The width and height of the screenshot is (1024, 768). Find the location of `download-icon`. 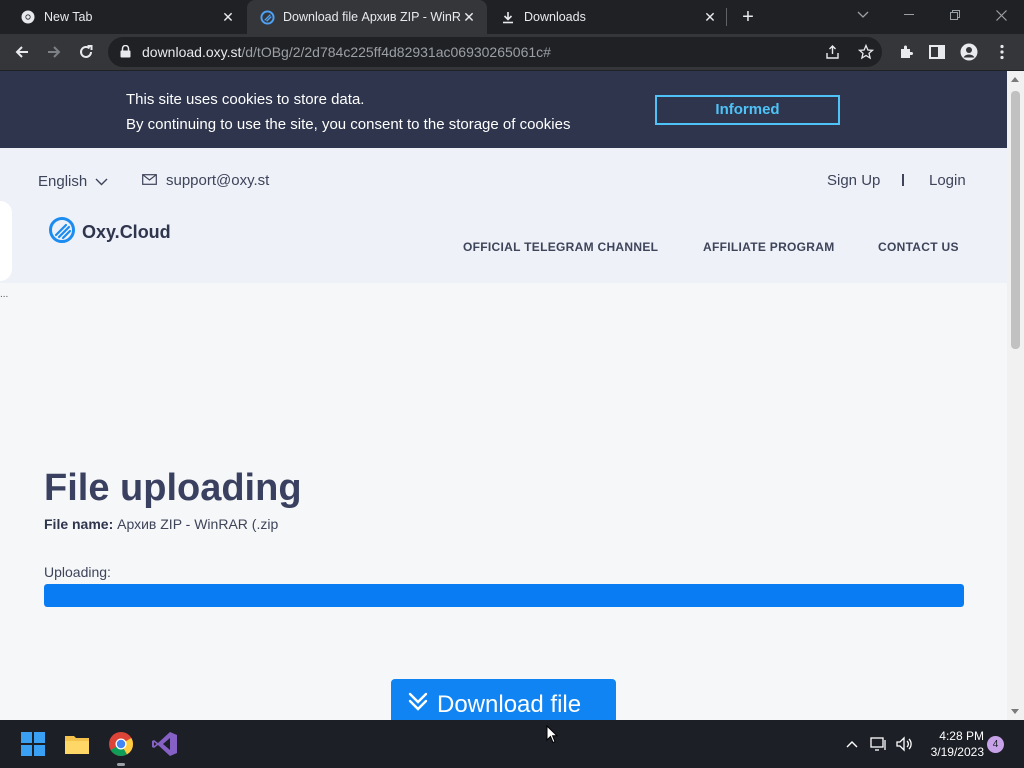

download-icon is located at coordinates (508, 17).